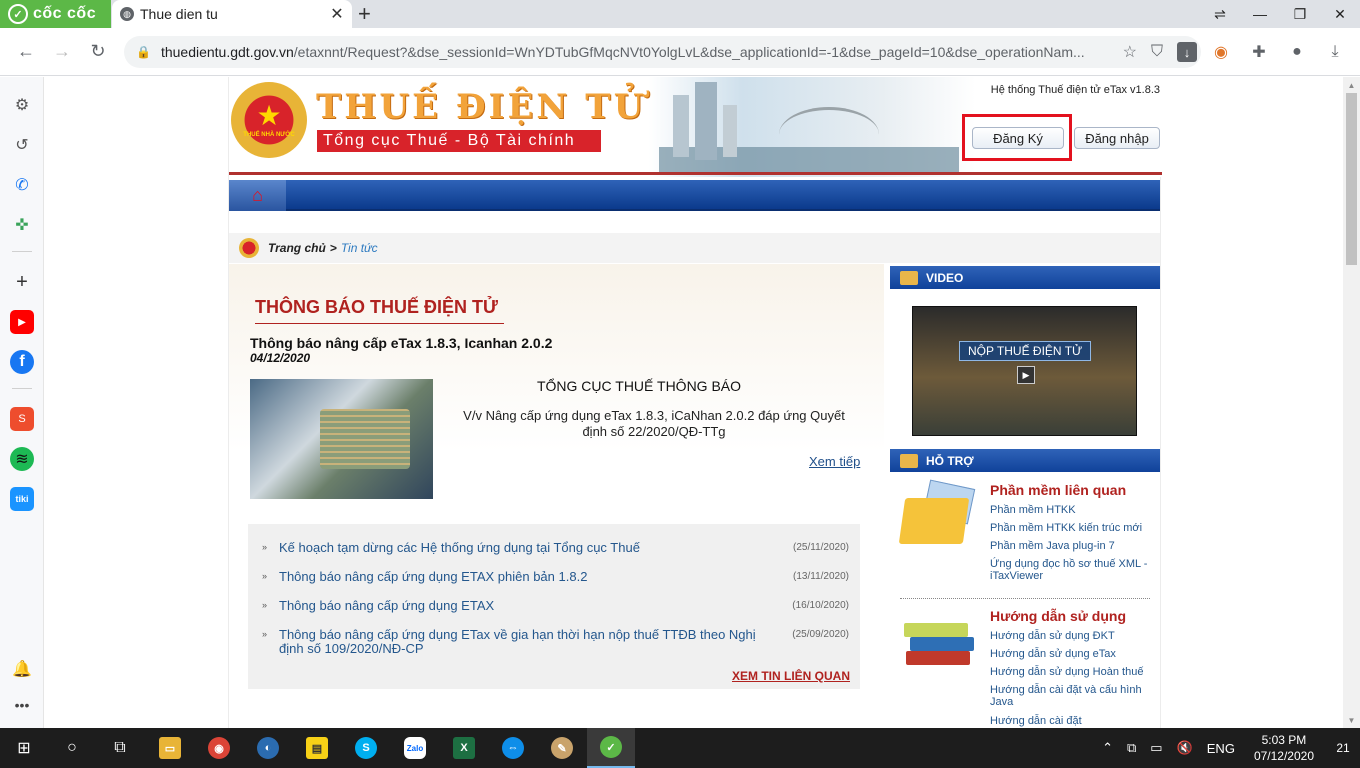 This screenshot has width=1360, height=768. Describe the element at coordinates (22, 105) in the screenshot. I see `settings-gear-icon: ⚙` at that location.